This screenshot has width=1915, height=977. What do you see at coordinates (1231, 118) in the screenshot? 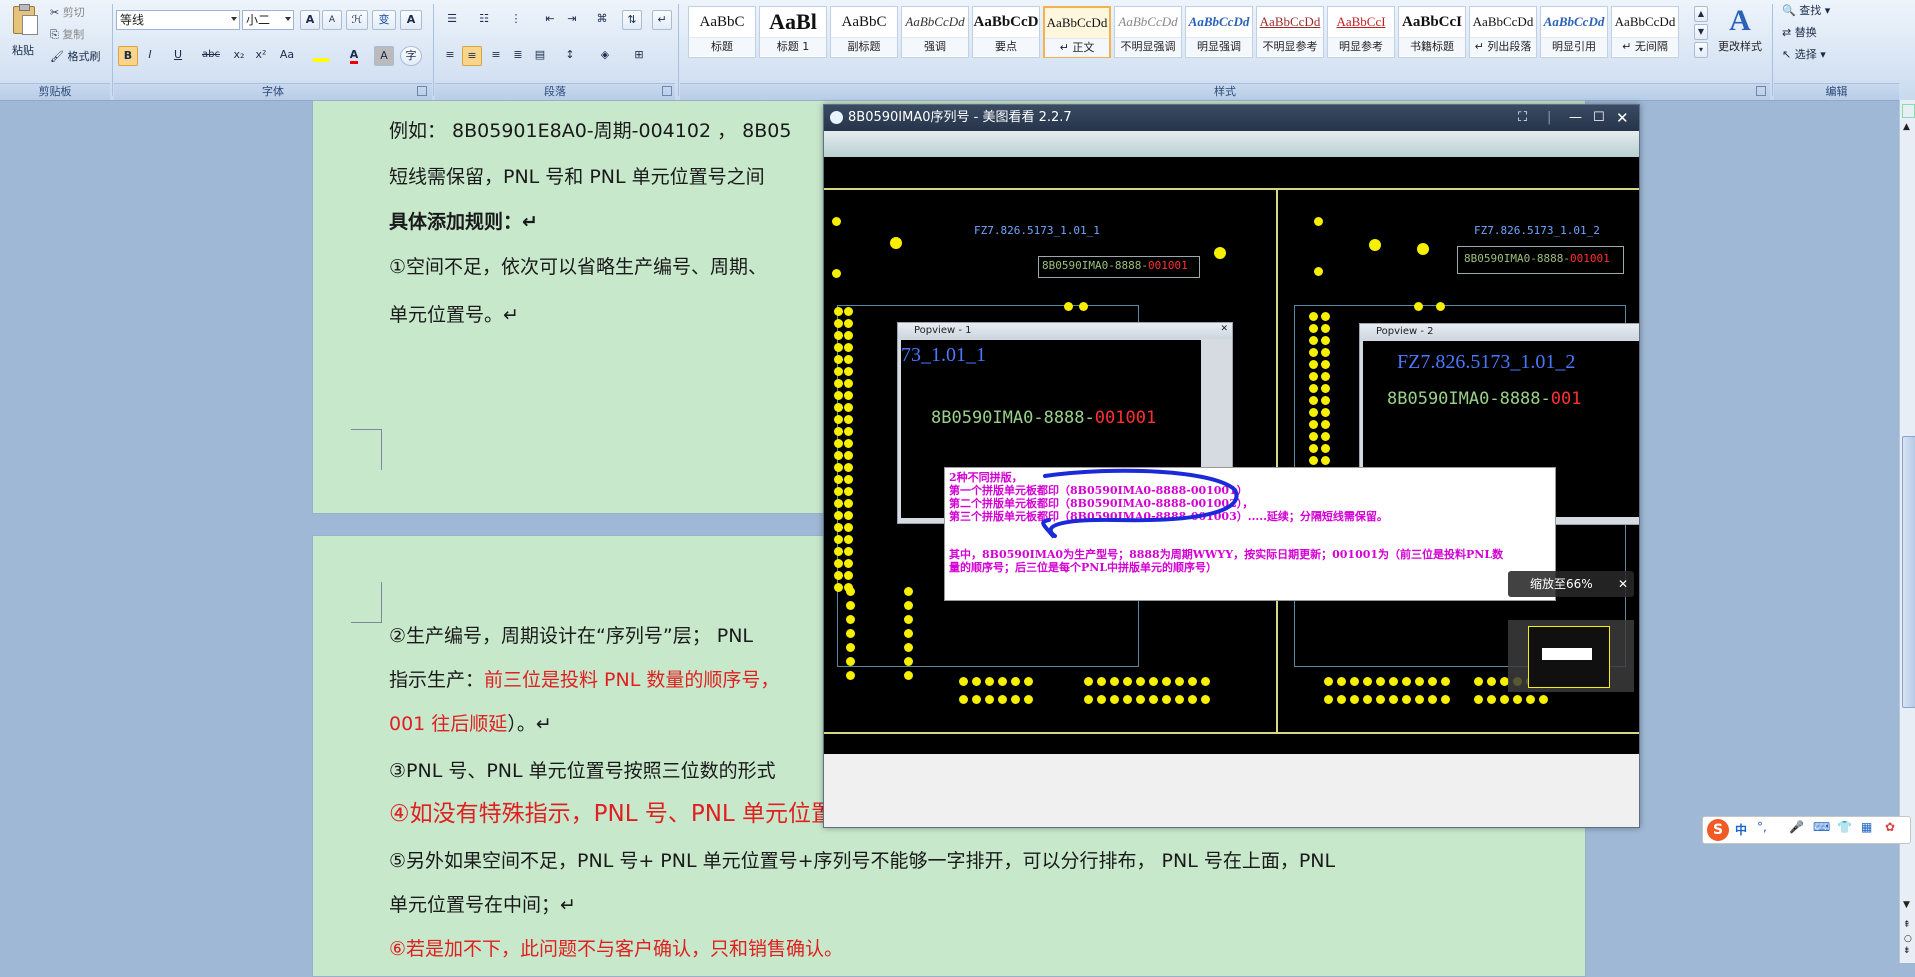
I see `viewer-titlebar: 8B0590IMA0序列号 - 美图看看 2.2.7 ⛶ | — ☐ ✕` at bounding box center [1231, 118].